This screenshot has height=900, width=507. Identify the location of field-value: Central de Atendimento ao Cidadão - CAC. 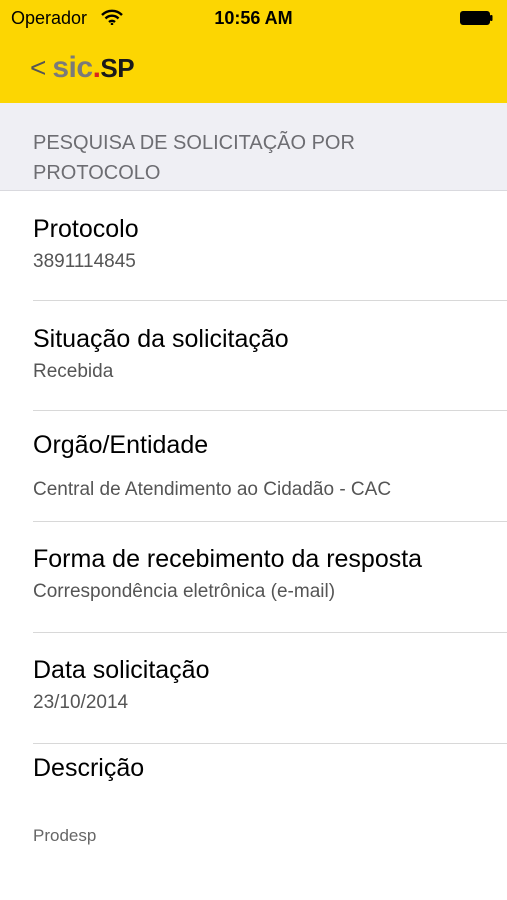
(212, 489).